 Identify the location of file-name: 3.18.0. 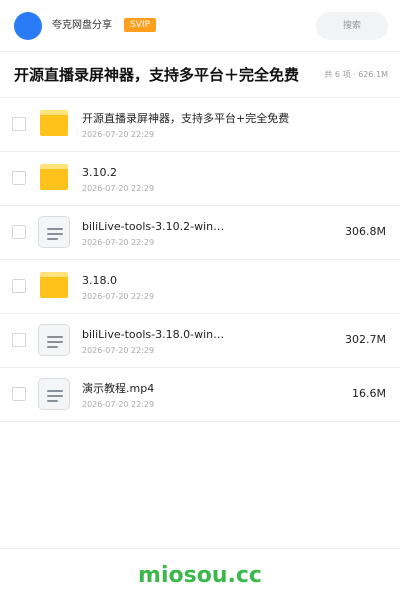
(192, 281).